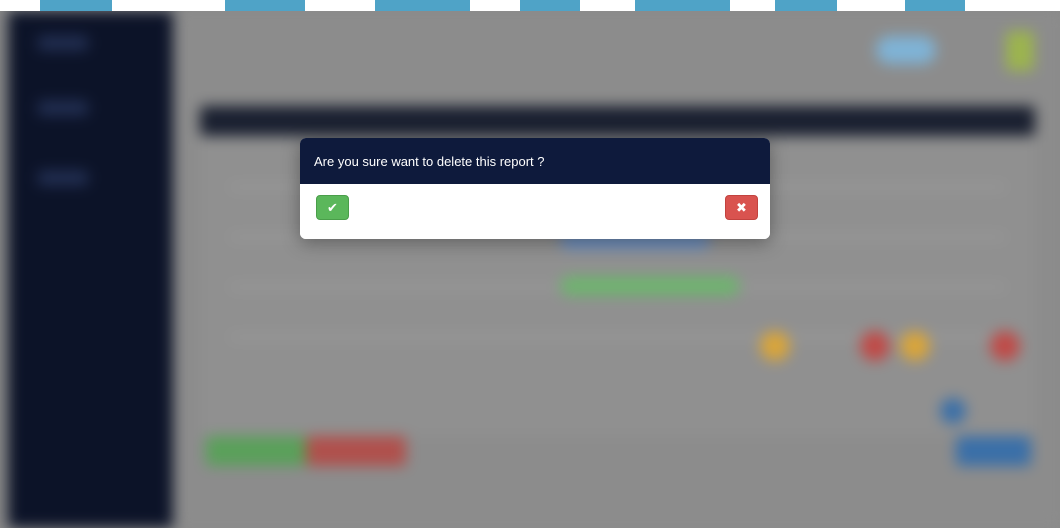 This screenshot has width=1060, height=528. I want to click on cancel-button: ✖, so click(741, 207).